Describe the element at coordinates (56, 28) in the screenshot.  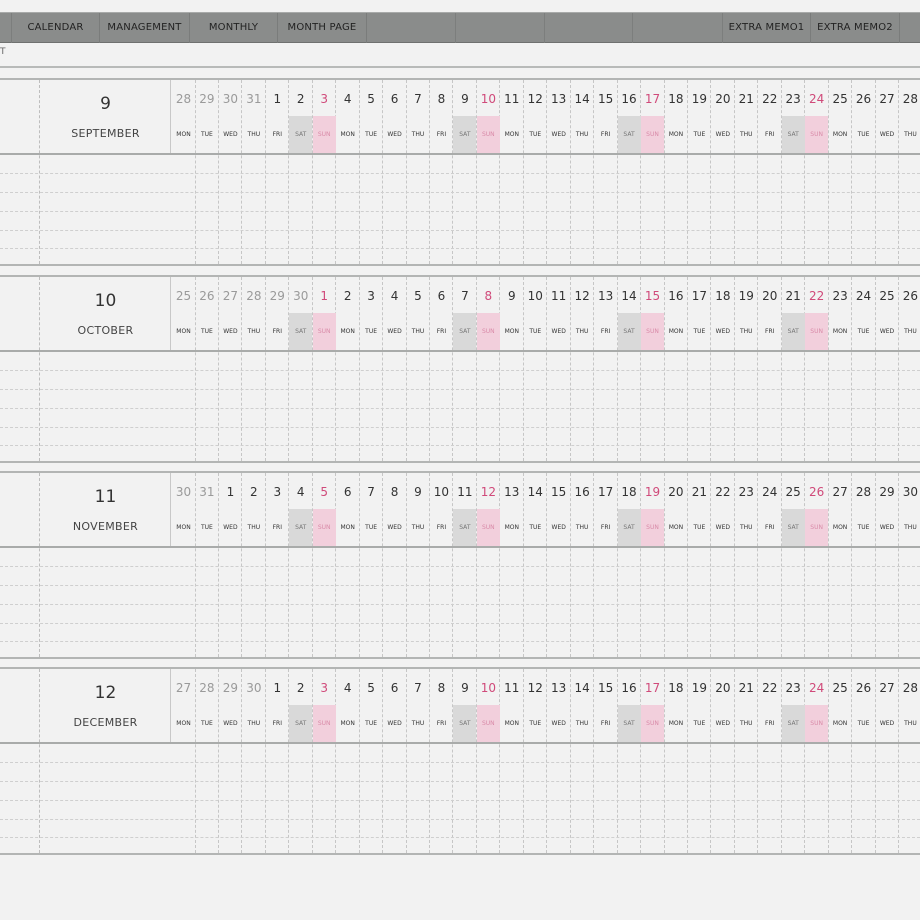
I see `nav-tab-calendar: CALENDAR` at that location.